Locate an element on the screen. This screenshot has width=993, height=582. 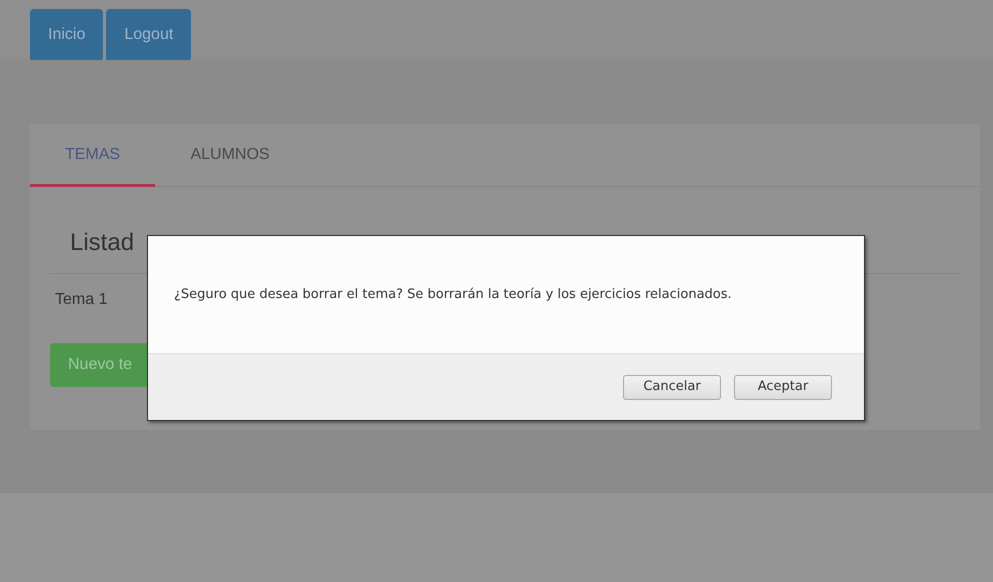
tab: TEMAS is located at coordinates (92, 155).